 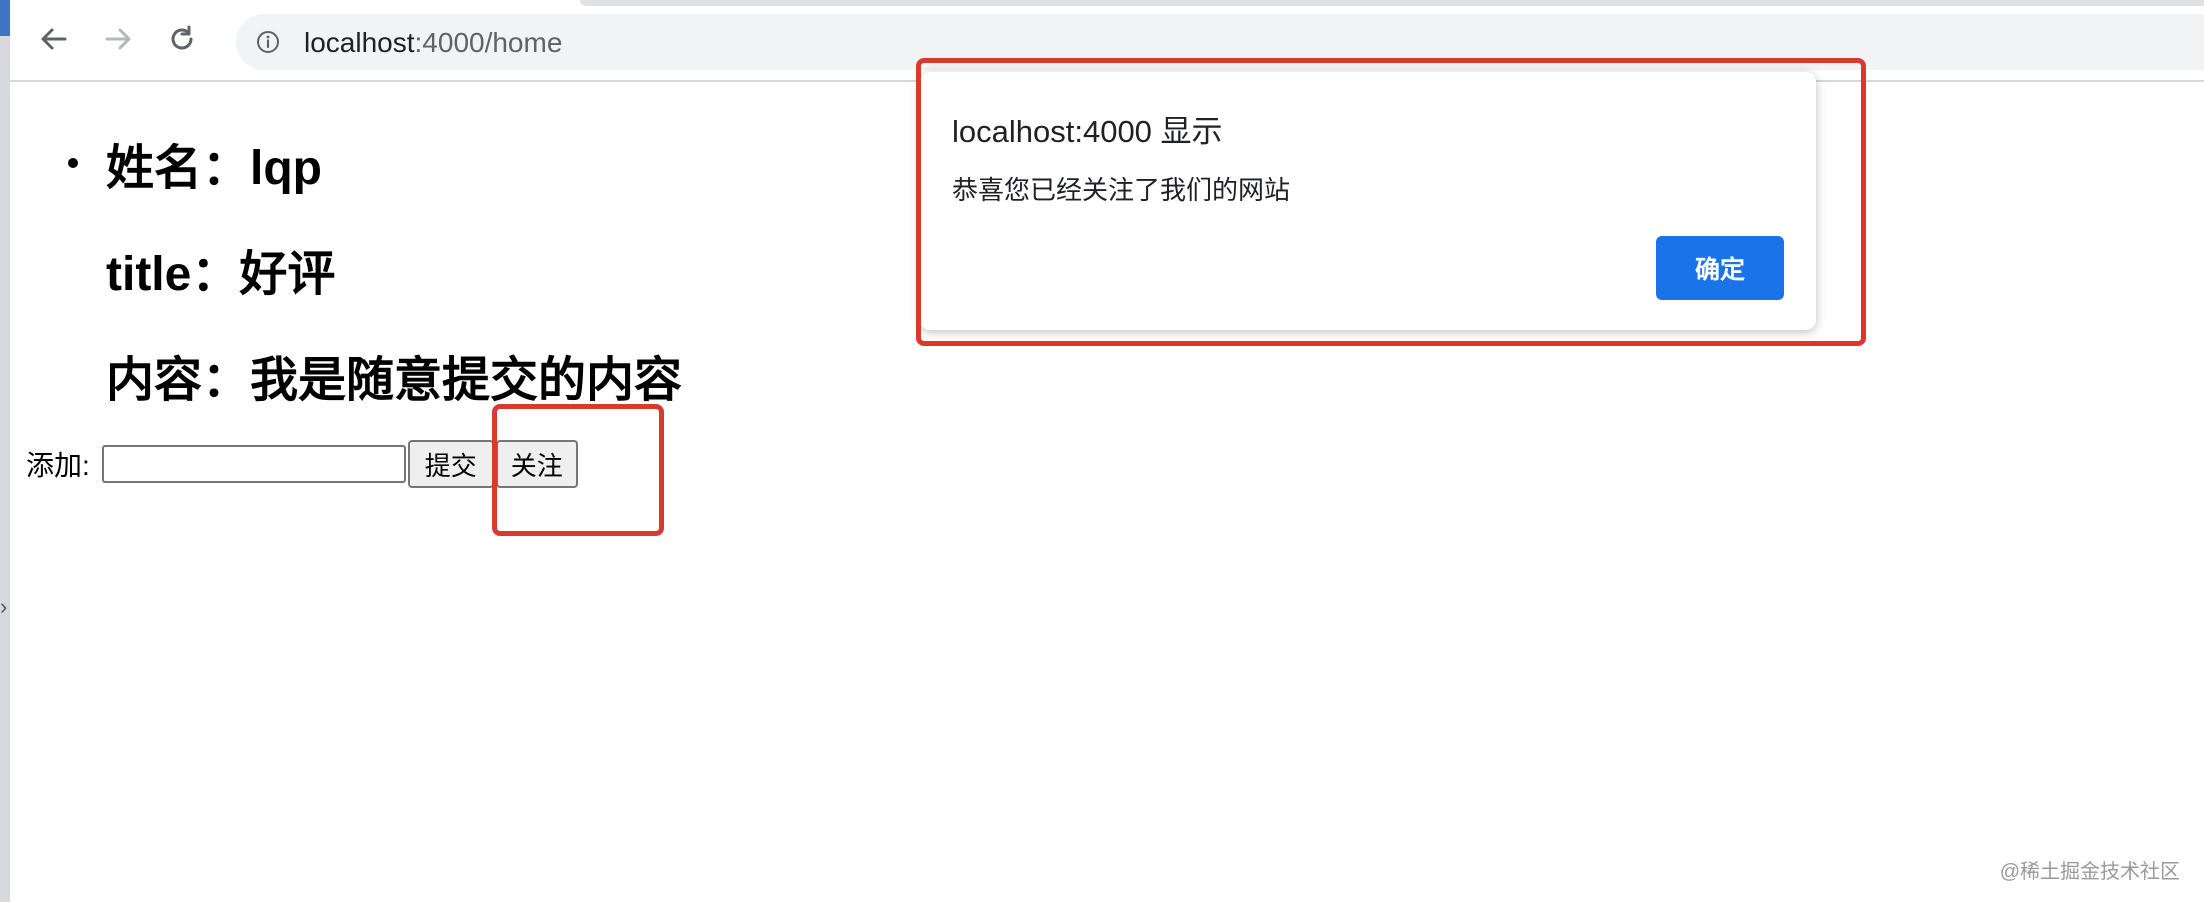 What do you see at coordinates (214, 168) in the screenshot?
I see `record-name: 姓名：lqp` at bounding box center [214, 168].